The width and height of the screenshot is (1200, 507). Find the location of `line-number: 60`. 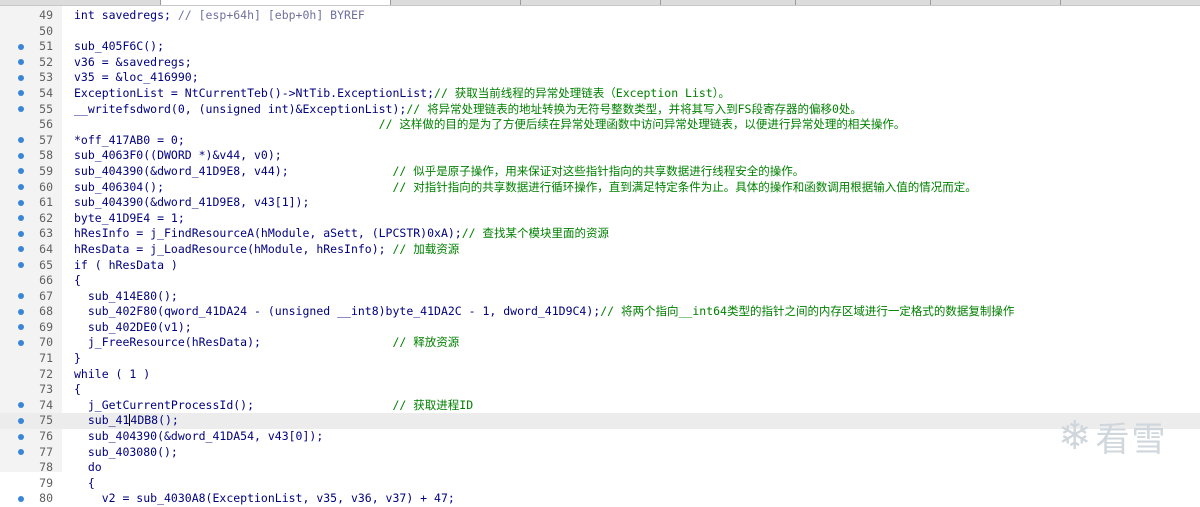

line-number: 60 is located at coordinates (46, 186).